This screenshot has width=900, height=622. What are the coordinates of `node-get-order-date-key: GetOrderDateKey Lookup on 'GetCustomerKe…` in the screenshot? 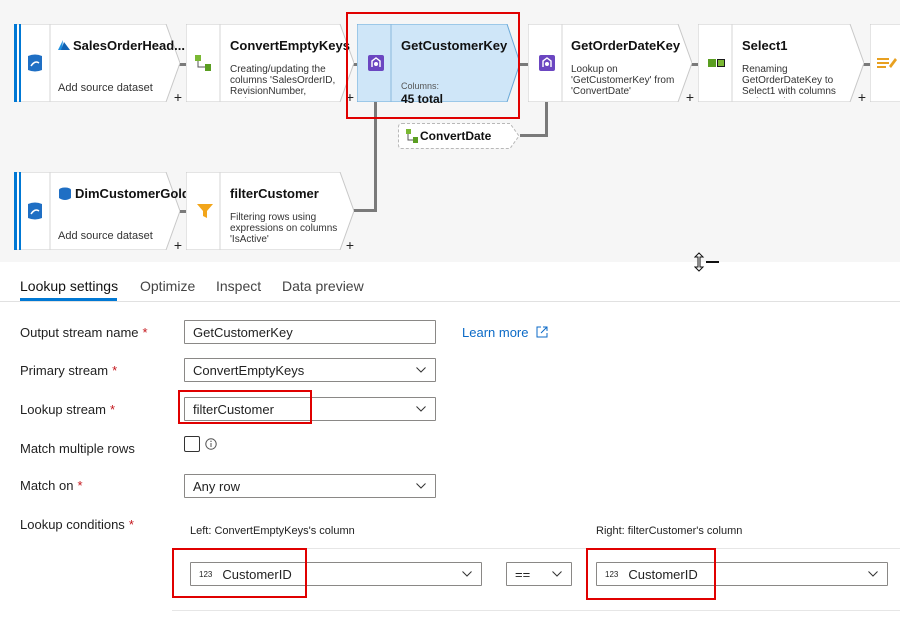 It's located at (611, 64).